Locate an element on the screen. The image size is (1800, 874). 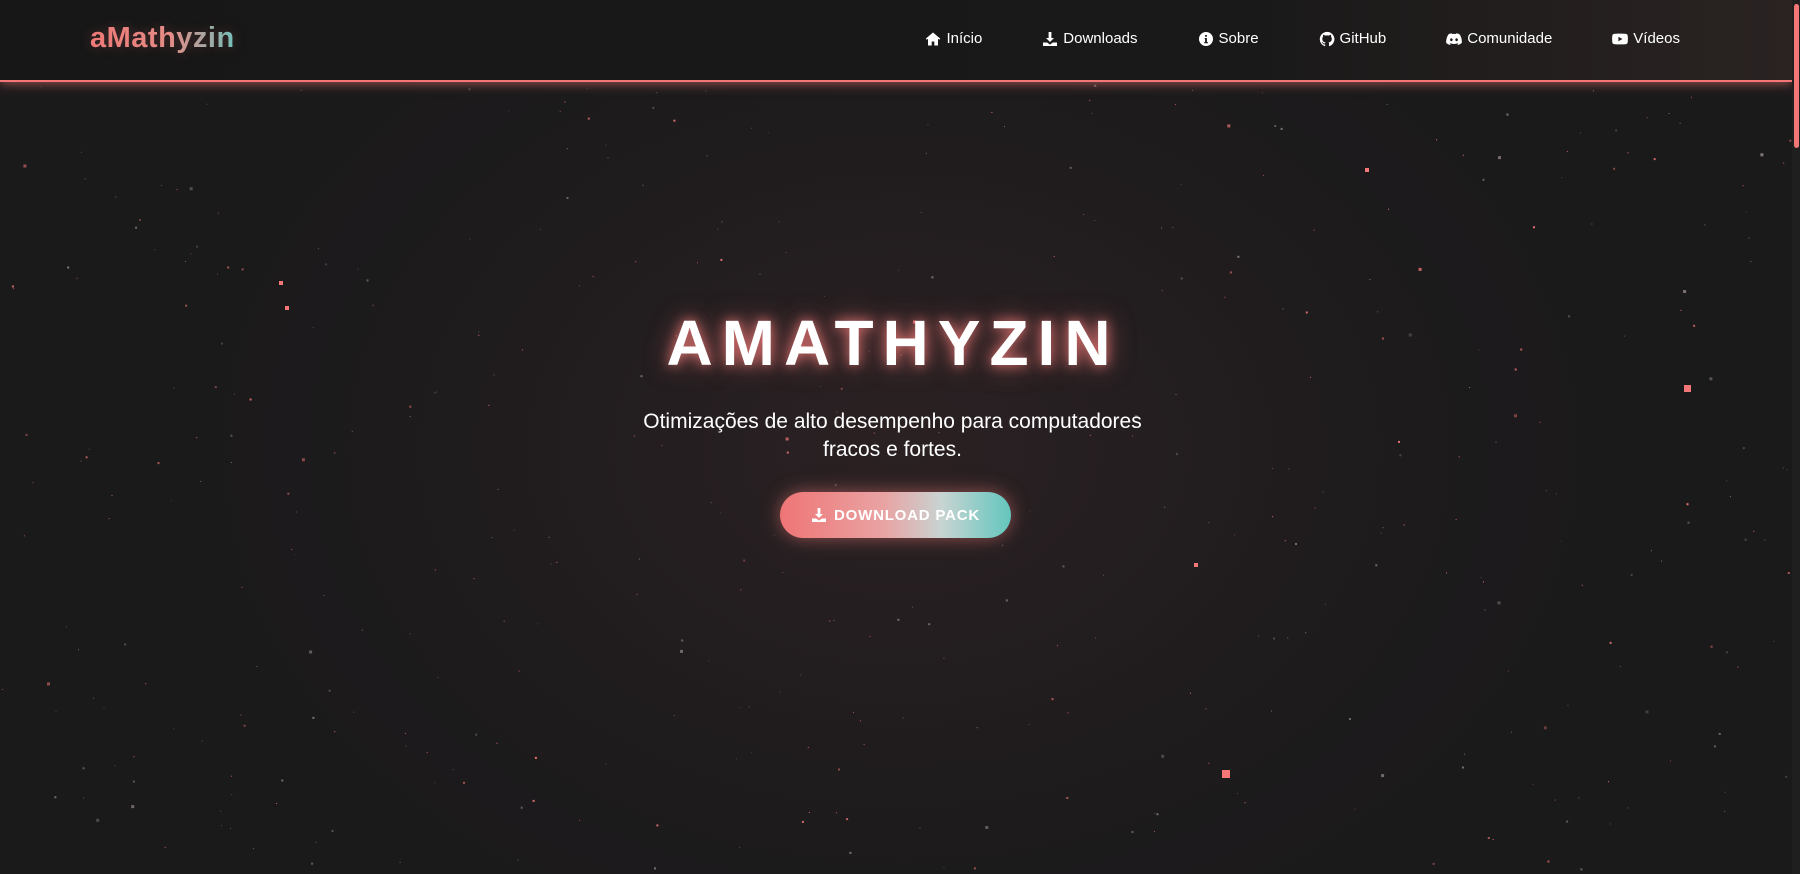
nav-item-downloads: Downloads is located at coordinates (1090, 38).